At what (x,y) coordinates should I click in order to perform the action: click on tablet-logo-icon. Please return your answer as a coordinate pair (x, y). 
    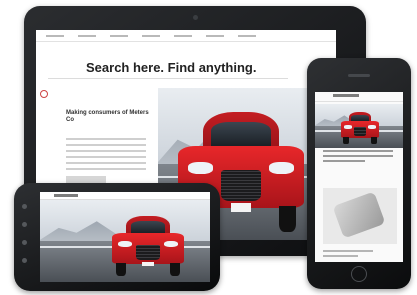
    Looking at the image, I should click on (44, 94).